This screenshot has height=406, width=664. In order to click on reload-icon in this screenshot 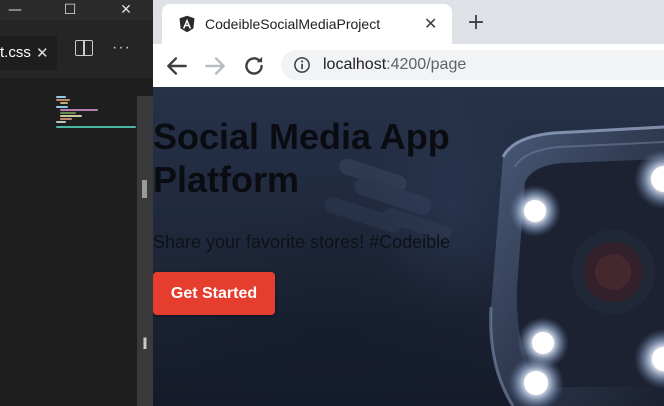, I will do `click(254, 66)`.